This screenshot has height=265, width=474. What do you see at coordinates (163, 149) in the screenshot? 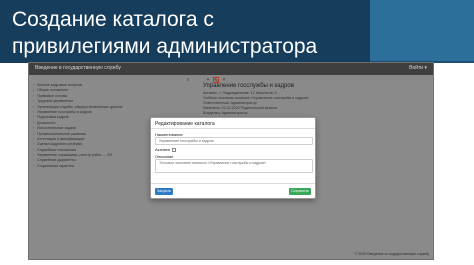
I see `active-label: Активен` at bounding box center [163, 149].